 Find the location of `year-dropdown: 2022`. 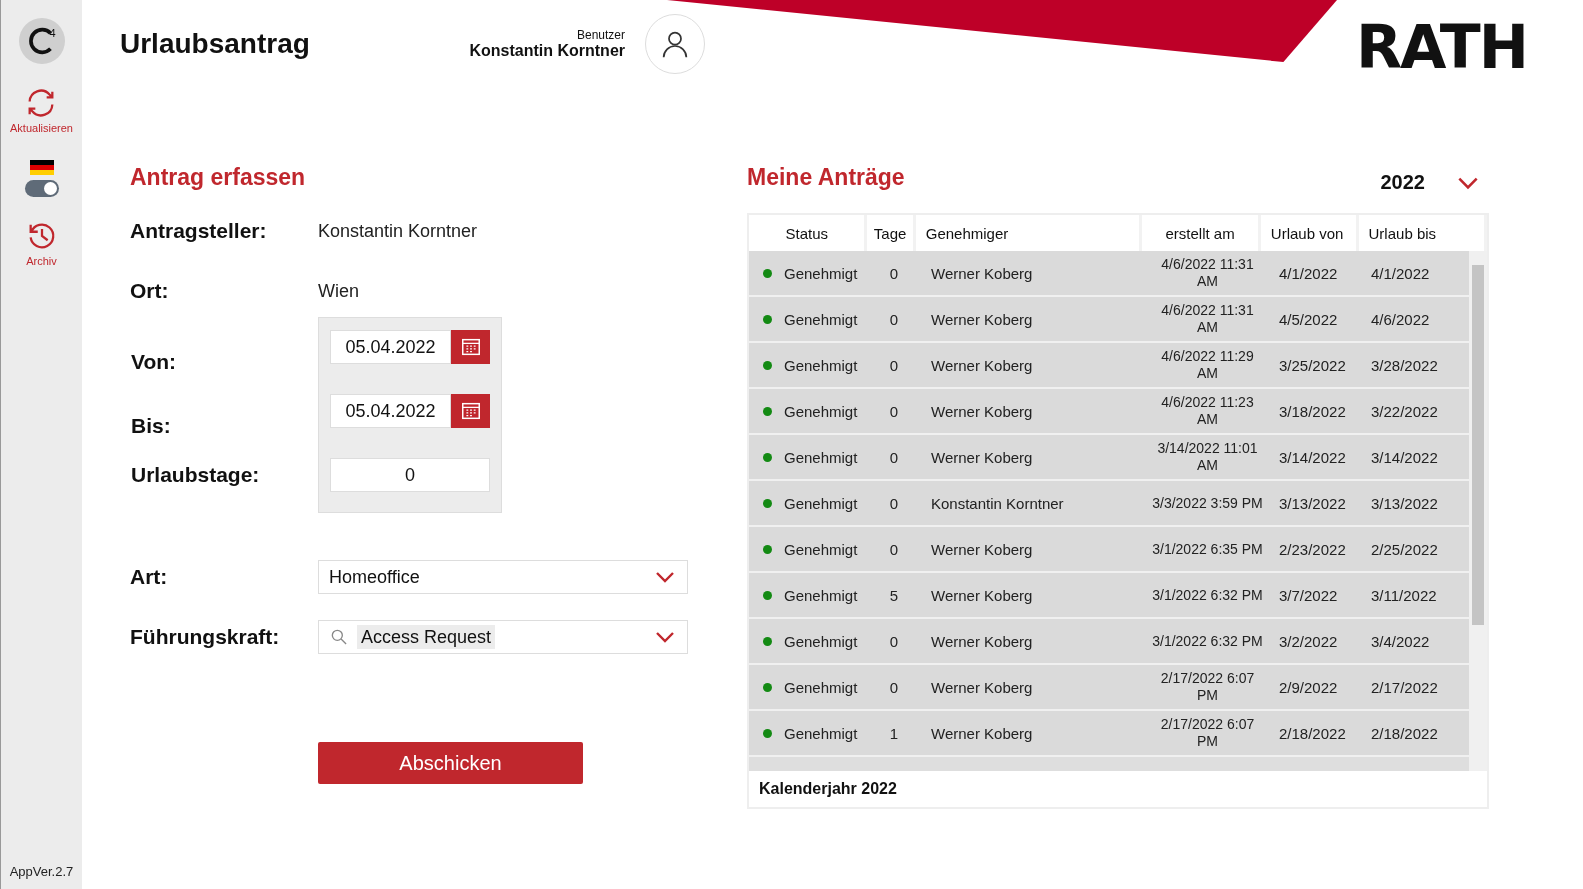

year-dropdown: 2022 is located at coordinates (1430, 182).